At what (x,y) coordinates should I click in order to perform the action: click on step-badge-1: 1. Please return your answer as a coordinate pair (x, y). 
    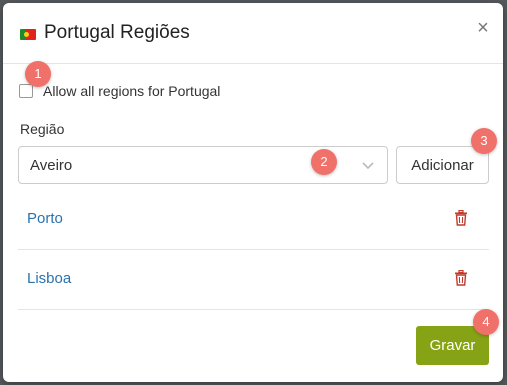
    Looking at the image, I should click on (38, 74).